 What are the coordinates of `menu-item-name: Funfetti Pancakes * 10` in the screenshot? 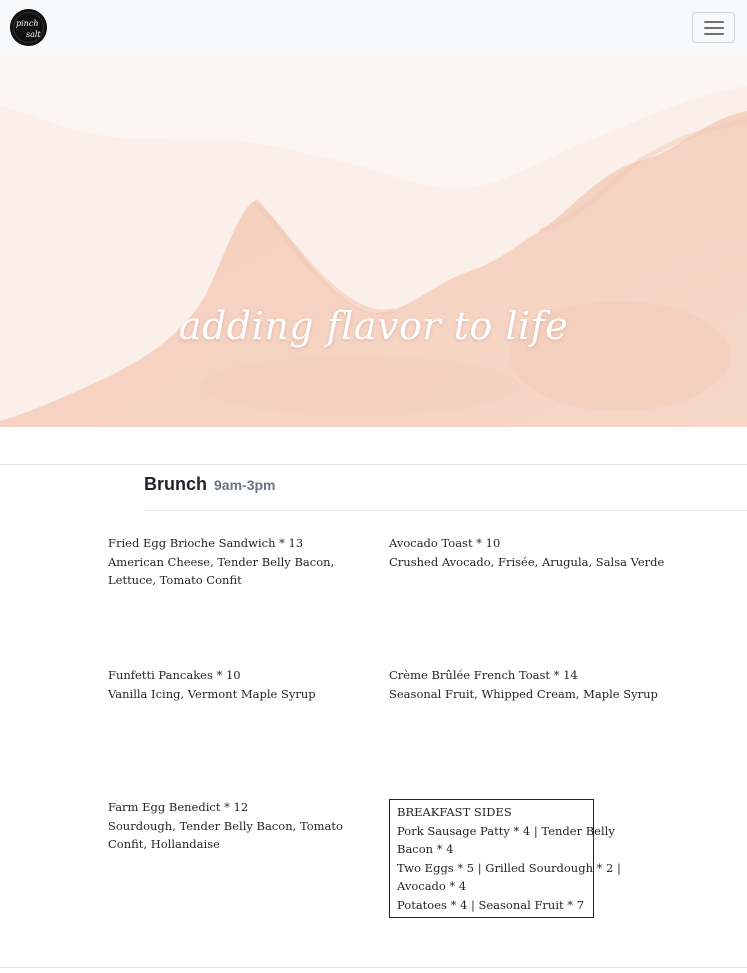 It's located at (174, 675).